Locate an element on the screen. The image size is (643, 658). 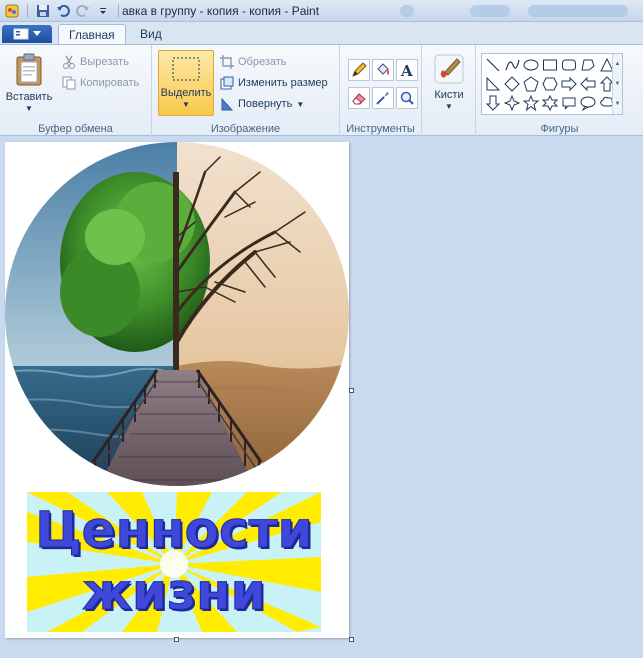
brush-icon is located at coordinates (449, 69).